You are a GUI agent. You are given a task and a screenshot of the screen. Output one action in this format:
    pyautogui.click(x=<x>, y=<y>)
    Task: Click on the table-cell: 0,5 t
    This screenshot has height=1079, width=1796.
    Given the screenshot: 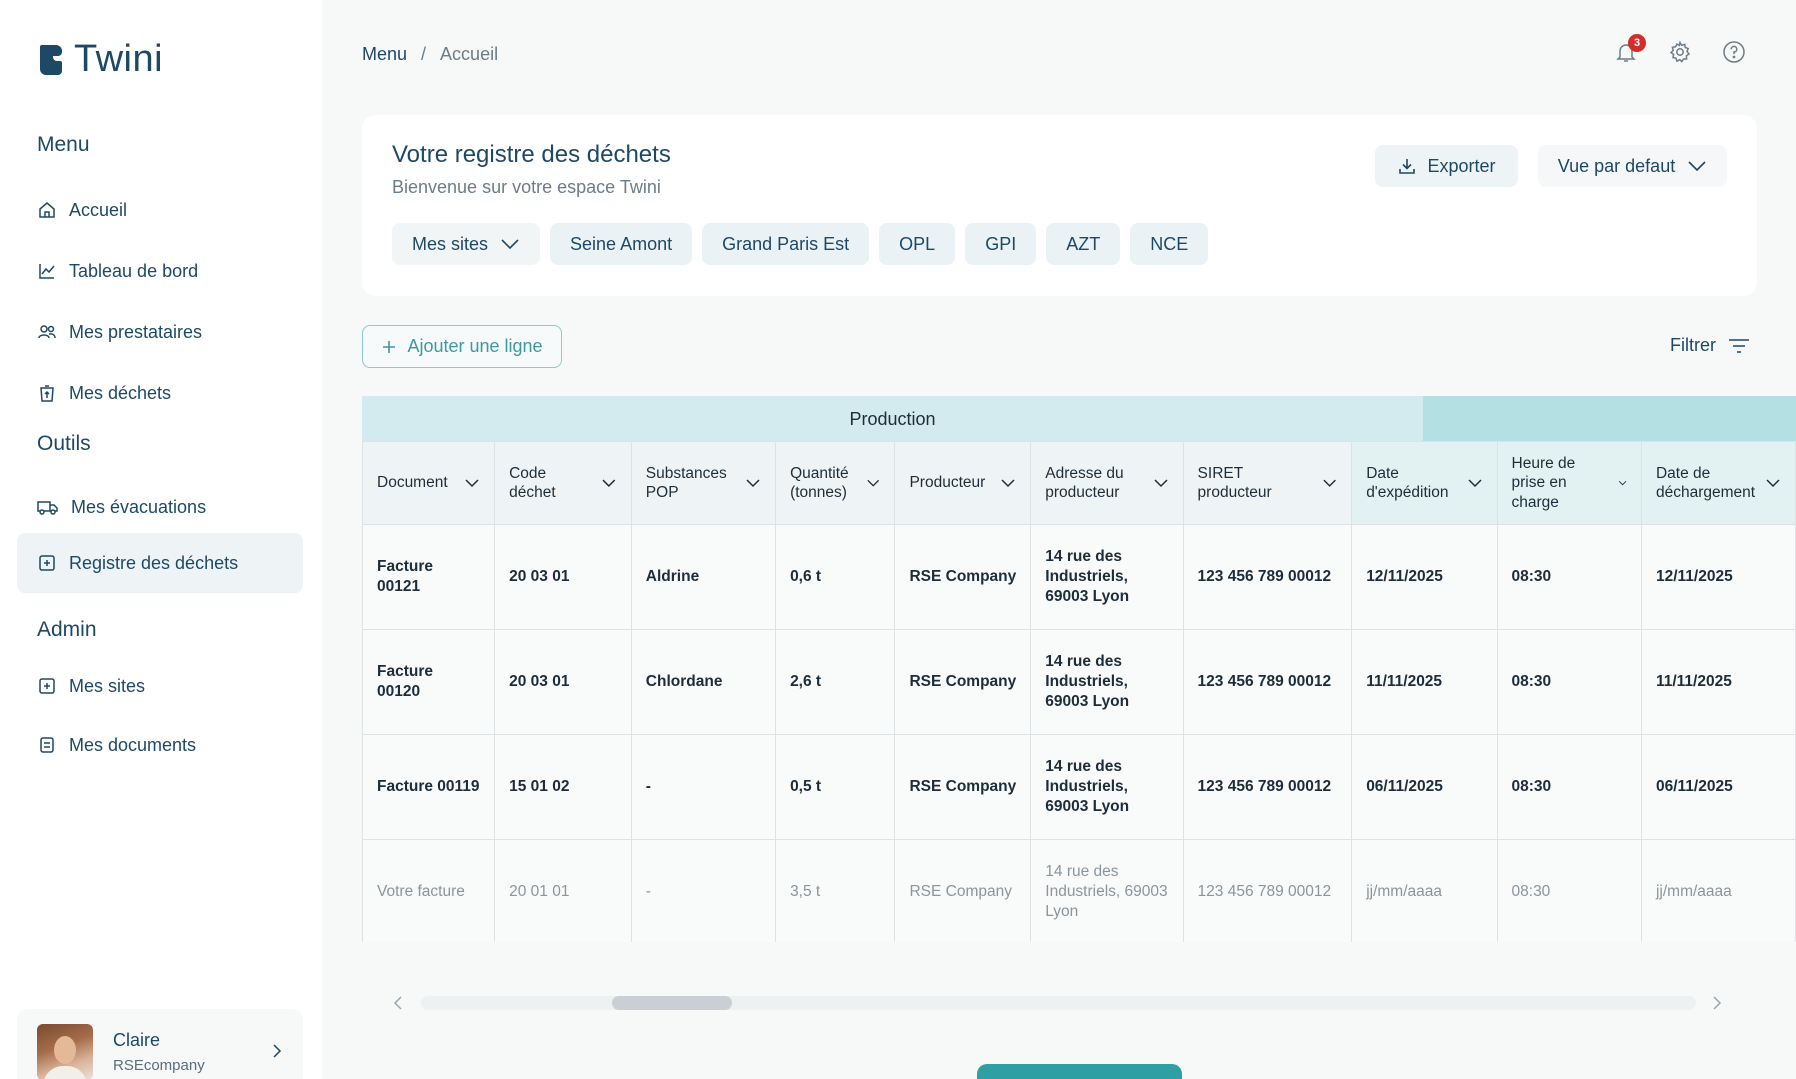 What is the action you would take?
    pyautogui.click(x=835, y=787)
    